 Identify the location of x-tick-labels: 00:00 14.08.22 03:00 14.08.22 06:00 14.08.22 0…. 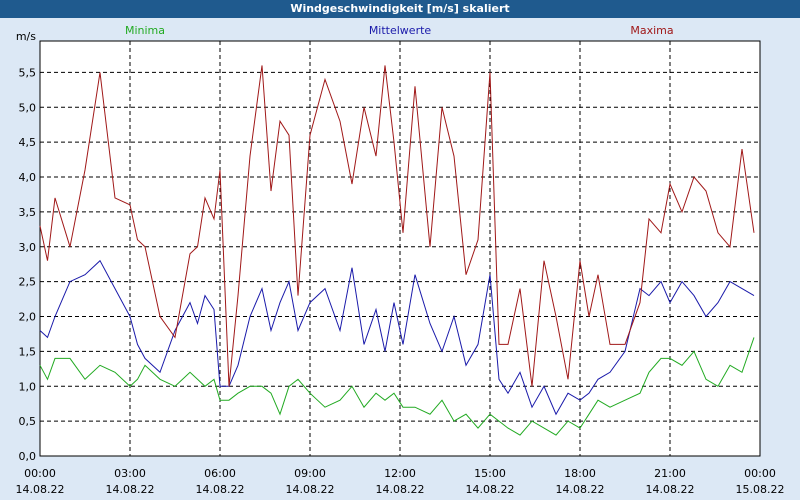
(400, 481).